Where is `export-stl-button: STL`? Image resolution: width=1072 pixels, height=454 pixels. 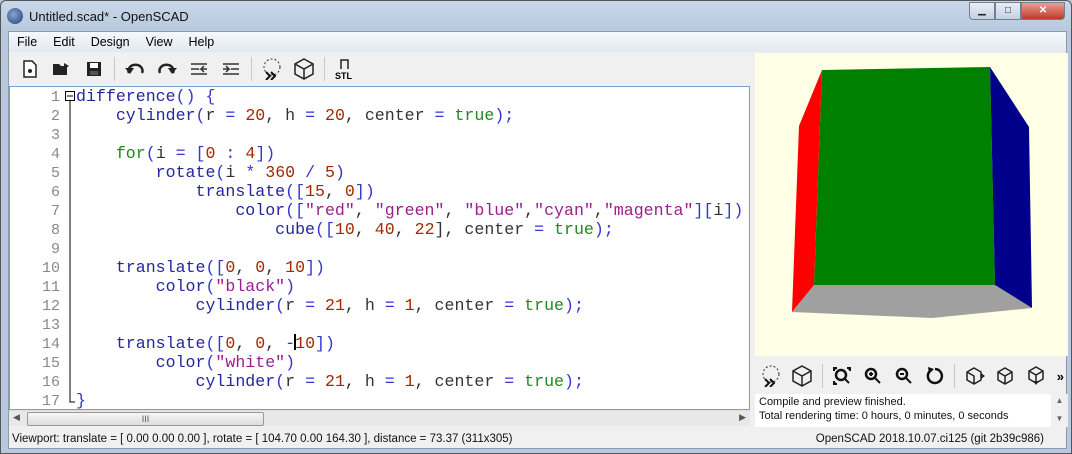
export-stl-button: STL is located at coordinates (345, 69).